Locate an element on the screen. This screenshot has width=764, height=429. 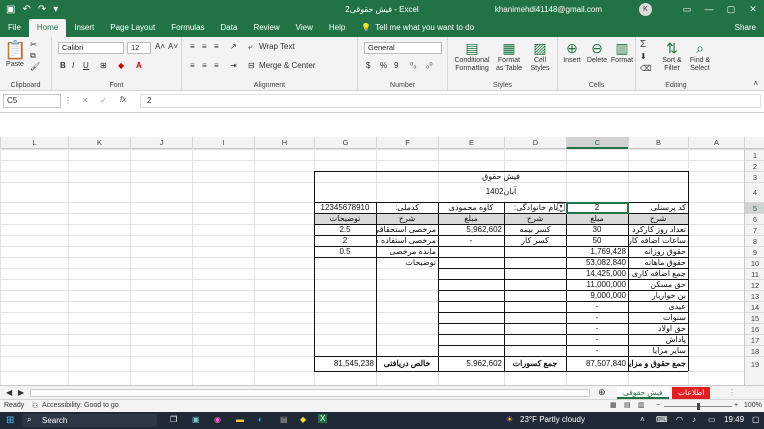
row-header-18: 18 is located at coordinates (754, 350).